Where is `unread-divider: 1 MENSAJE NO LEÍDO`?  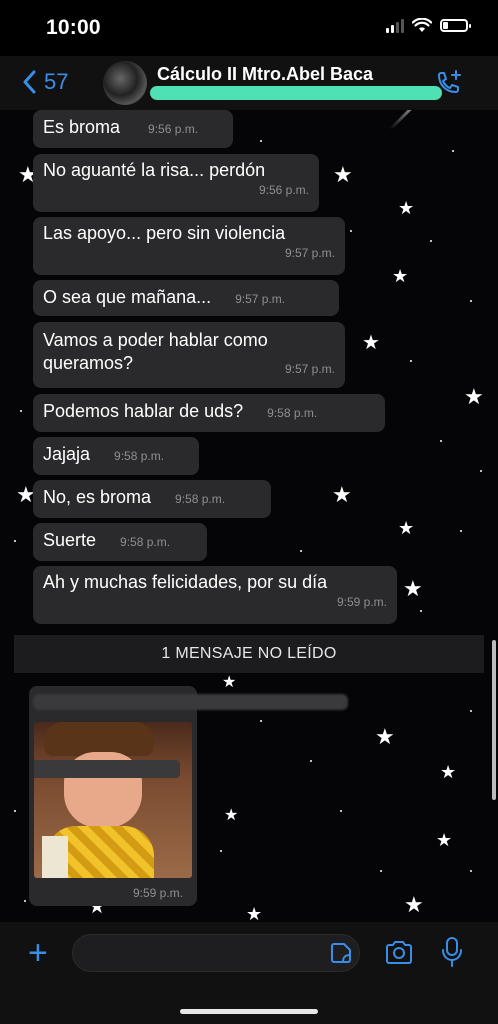
unread-divider: 1 MENSAJE NO LEÍDO is located at coordinates (249, 654).